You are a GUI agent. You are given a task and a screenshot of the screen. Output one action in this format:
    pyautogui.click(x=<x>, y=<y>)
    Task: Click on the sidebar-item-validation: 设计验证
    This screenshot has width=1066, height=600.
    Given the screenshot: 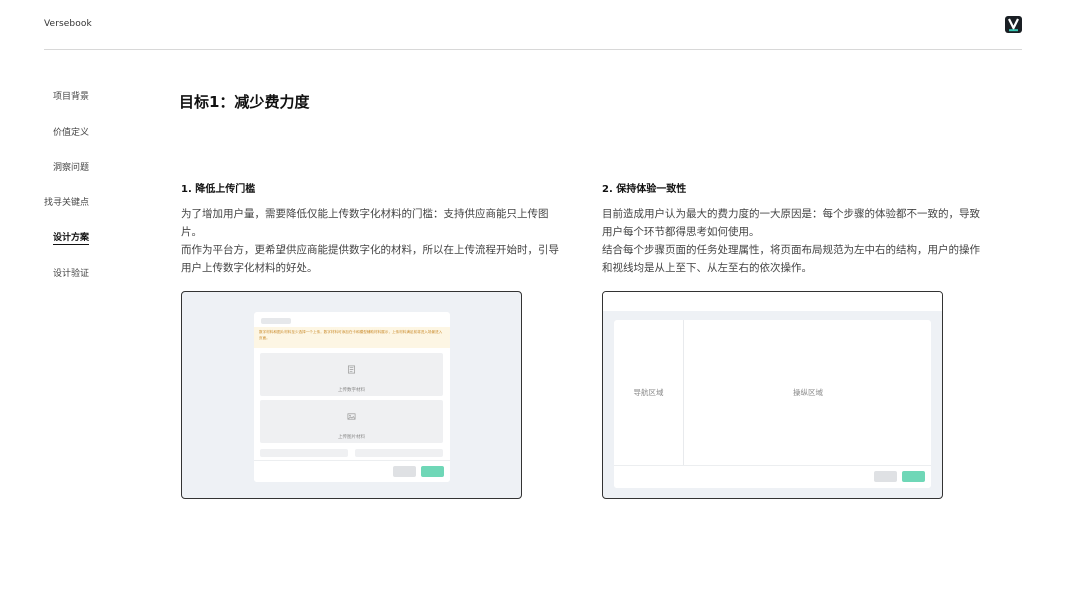 What is the action you would take?
    pyautogui.click(x=71, y=272)
    